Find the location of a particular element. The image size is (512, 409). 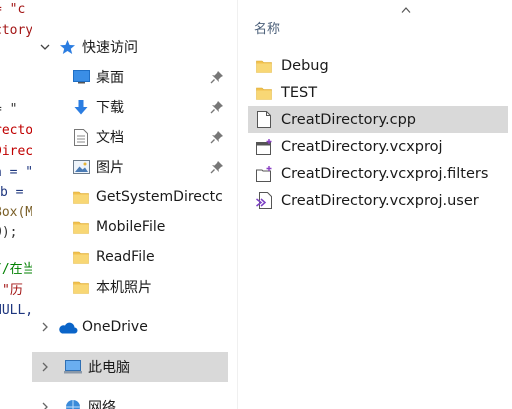

nav-item-label: 网络 is located at coordinates (102, 404).